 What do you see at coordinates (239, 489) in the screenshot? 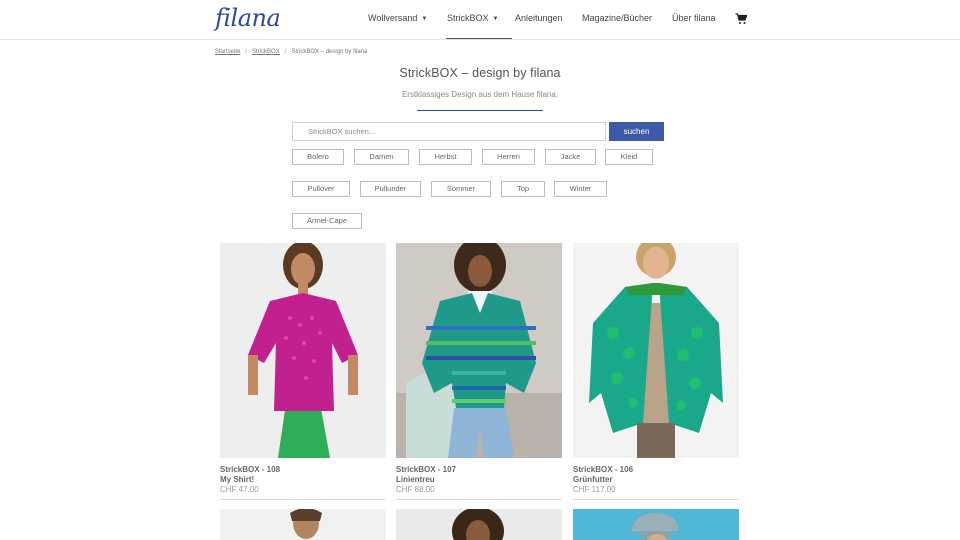
I see `product-price: CHF 47.00` at bounding box center [239, 489].